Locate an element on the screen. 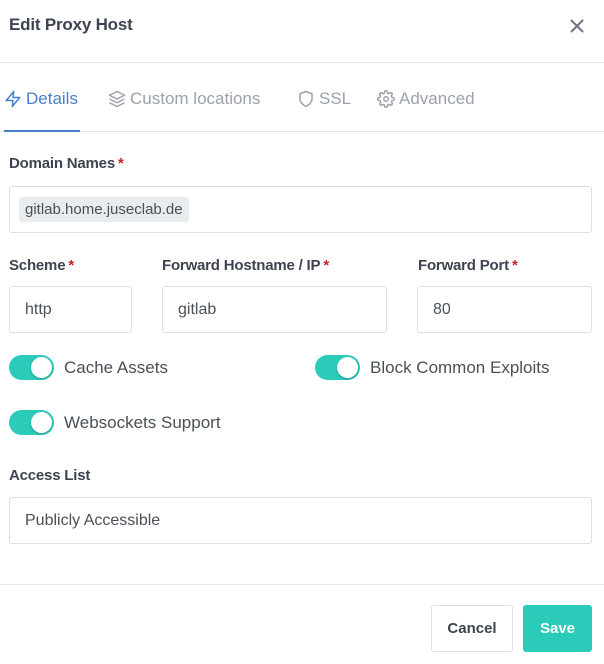 This screenshot has height=664, width=604. toggle-label: Websockets Support is located at coordinates (142, 422).